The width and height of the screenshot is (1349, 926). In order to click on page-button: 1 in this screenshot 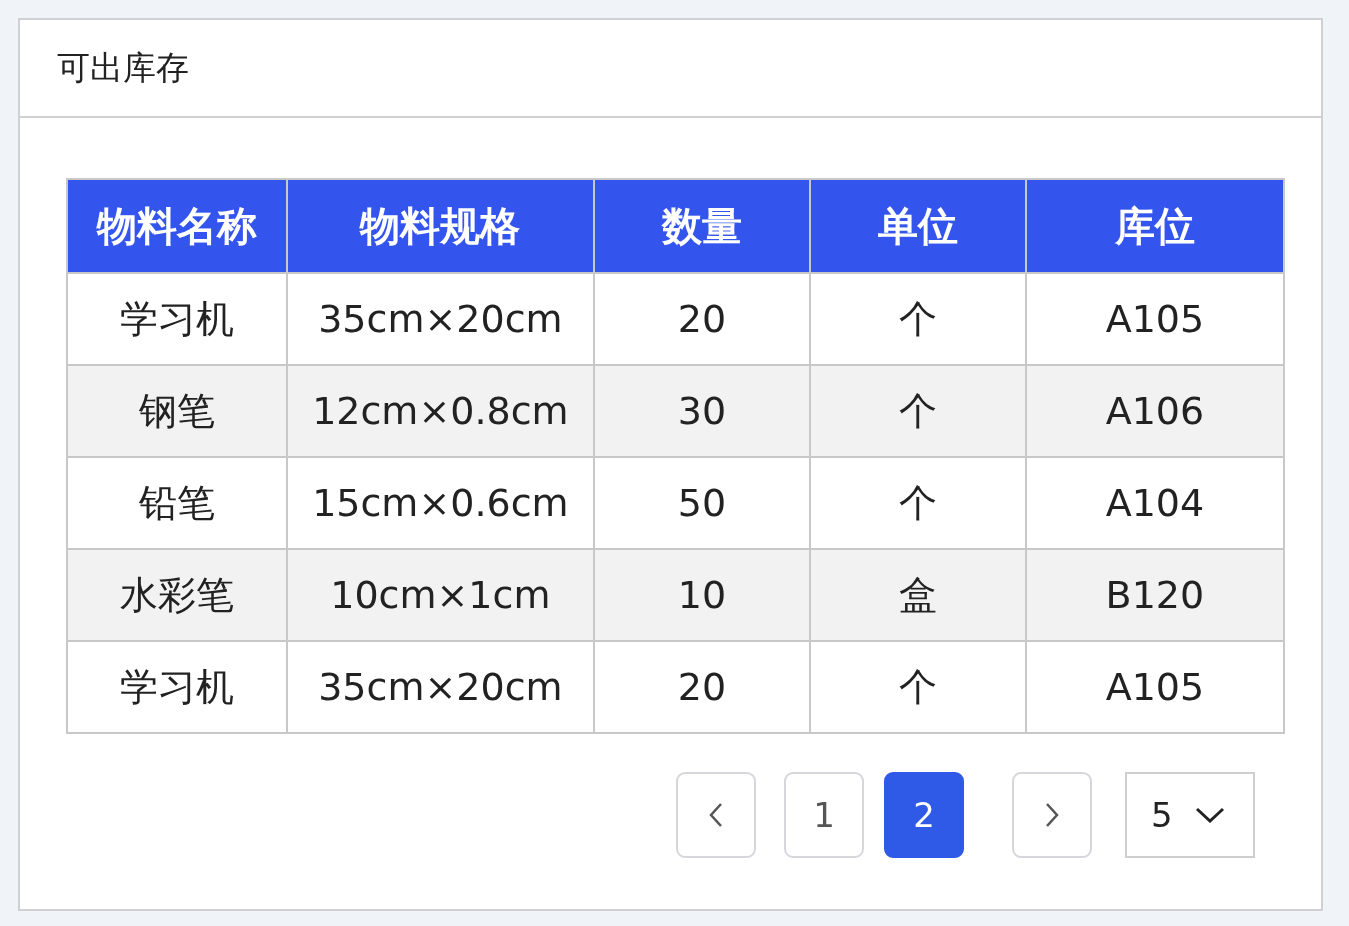, I will do `click(824, 815)`.